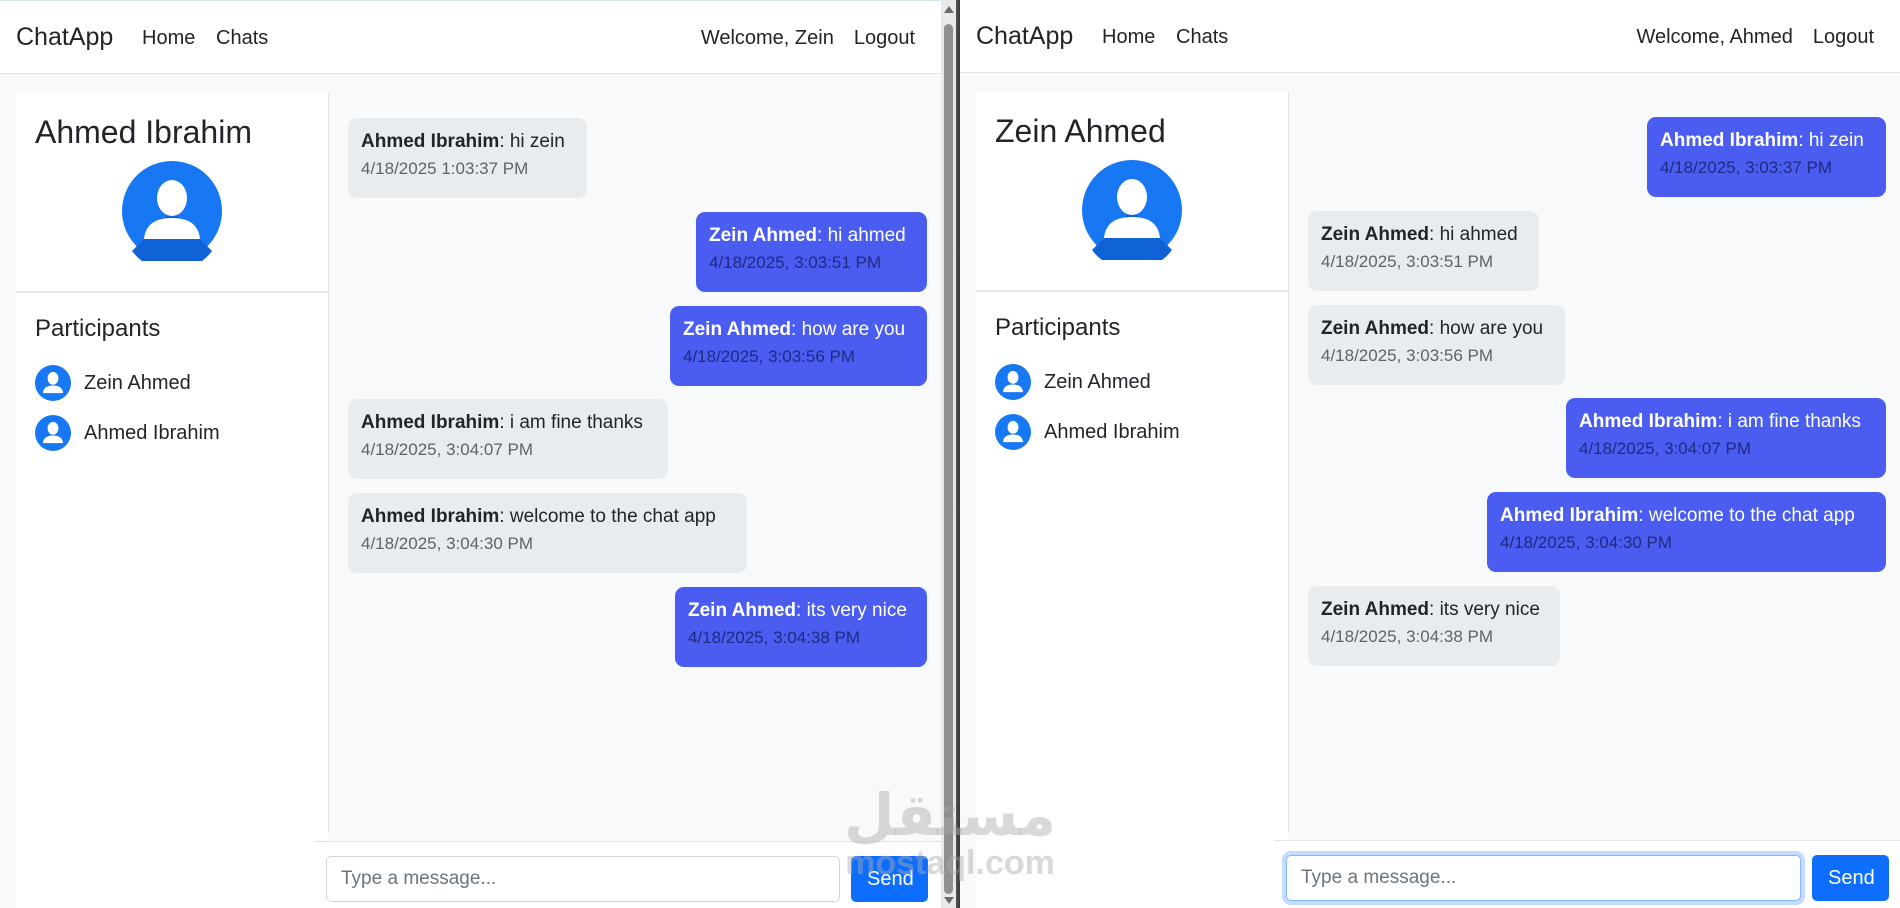 Image resolution: width=1900 pixels, height=908 pixels. I want to click on nav-user-area: Welcome, Ahmed Logout, so click(1755, 37).